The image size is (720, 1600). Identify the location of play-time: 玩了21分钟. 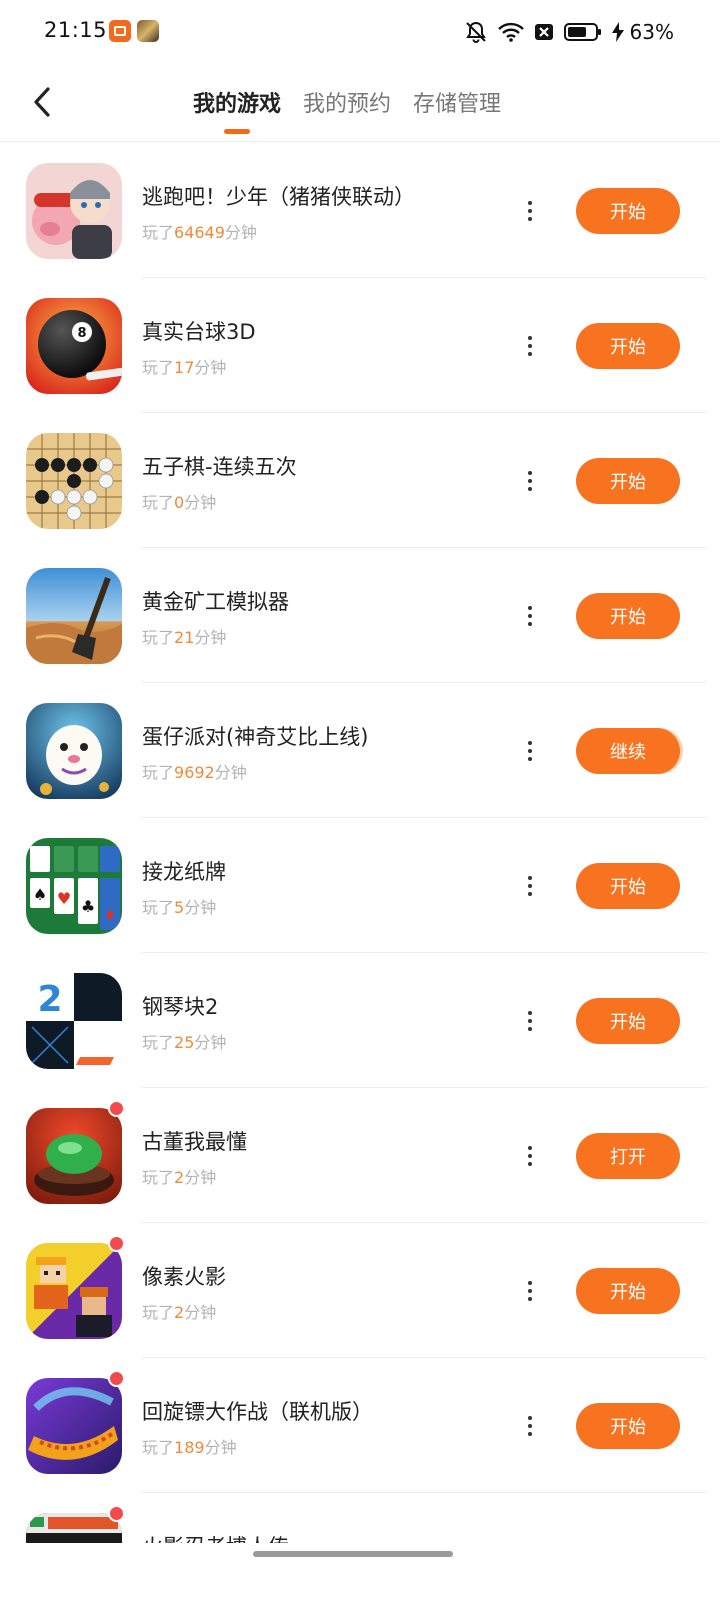
(184, 637).